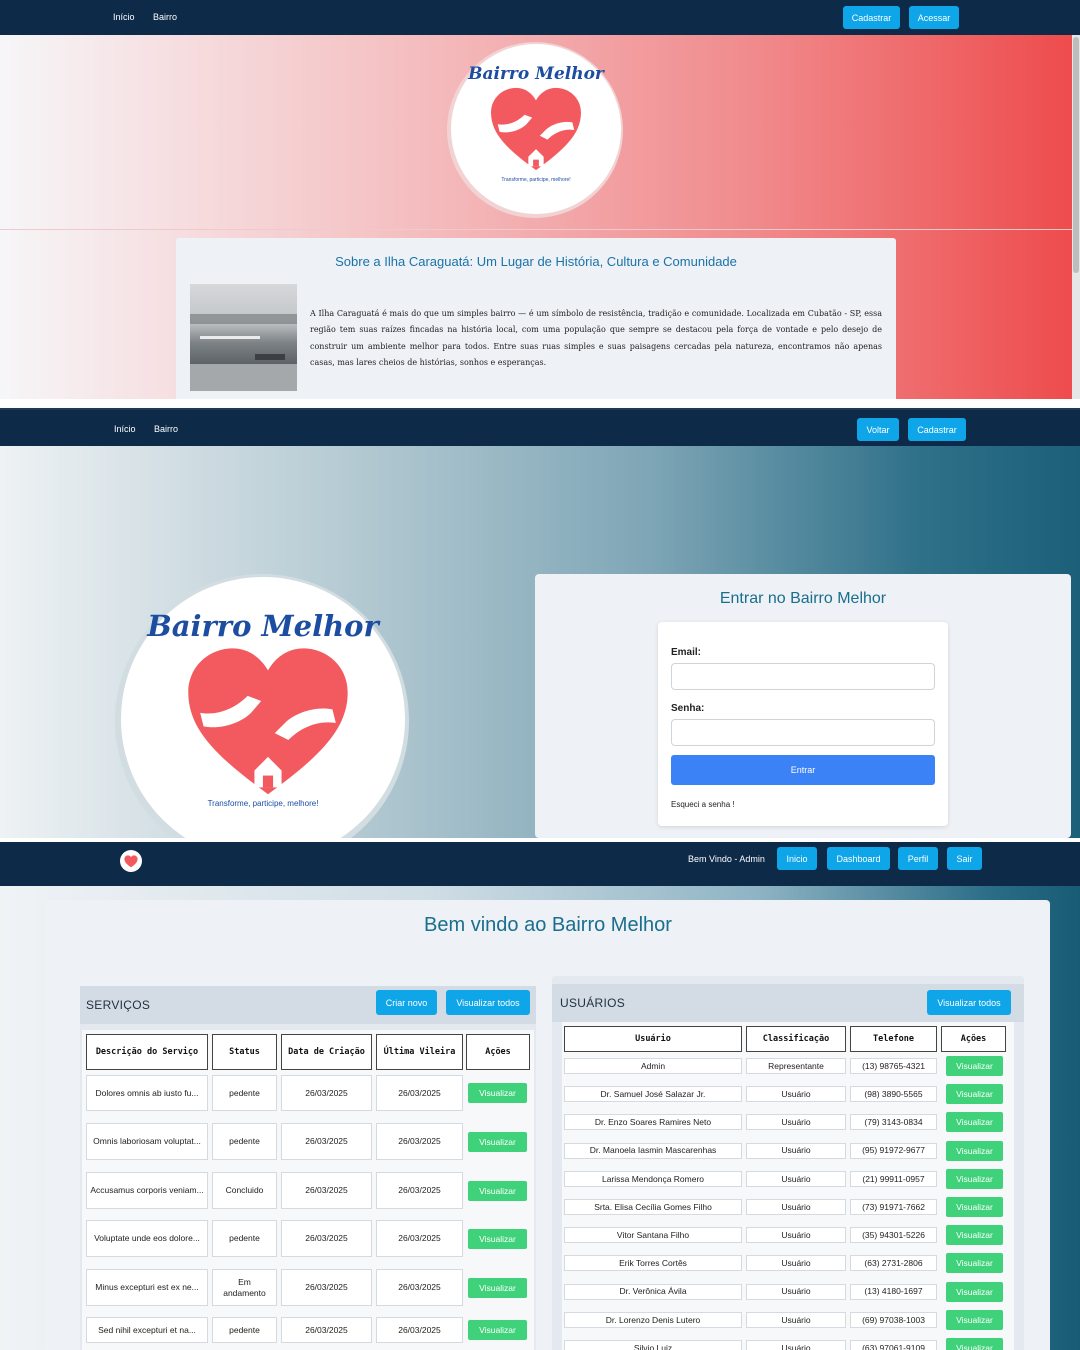  What do you see at coordinates (726, 859) in the screenshot?
I see `welcome-text: Bem Vindo - Admin` at bounding box center [726, 859].